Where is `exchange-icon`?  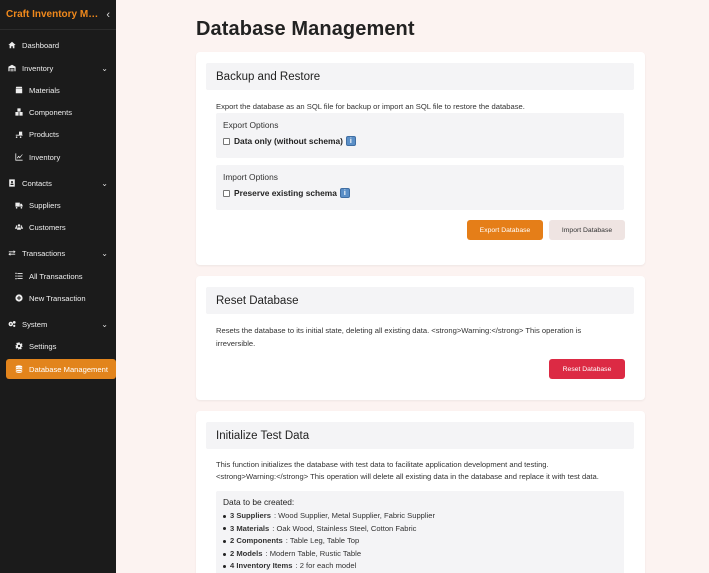 exchange-icon is located at coordinates (12, 253).